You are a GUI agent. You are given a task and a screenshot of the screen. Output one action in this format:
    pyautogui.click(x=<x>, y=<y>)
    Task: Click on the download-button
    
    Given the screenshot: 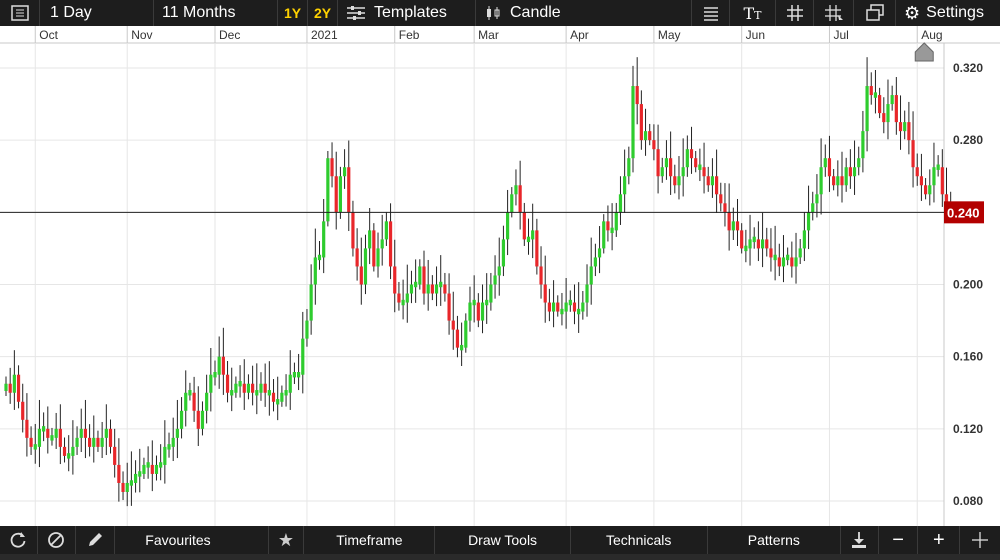 What is the action you would take?
    pyautogui.click(x=860, y=540)
    